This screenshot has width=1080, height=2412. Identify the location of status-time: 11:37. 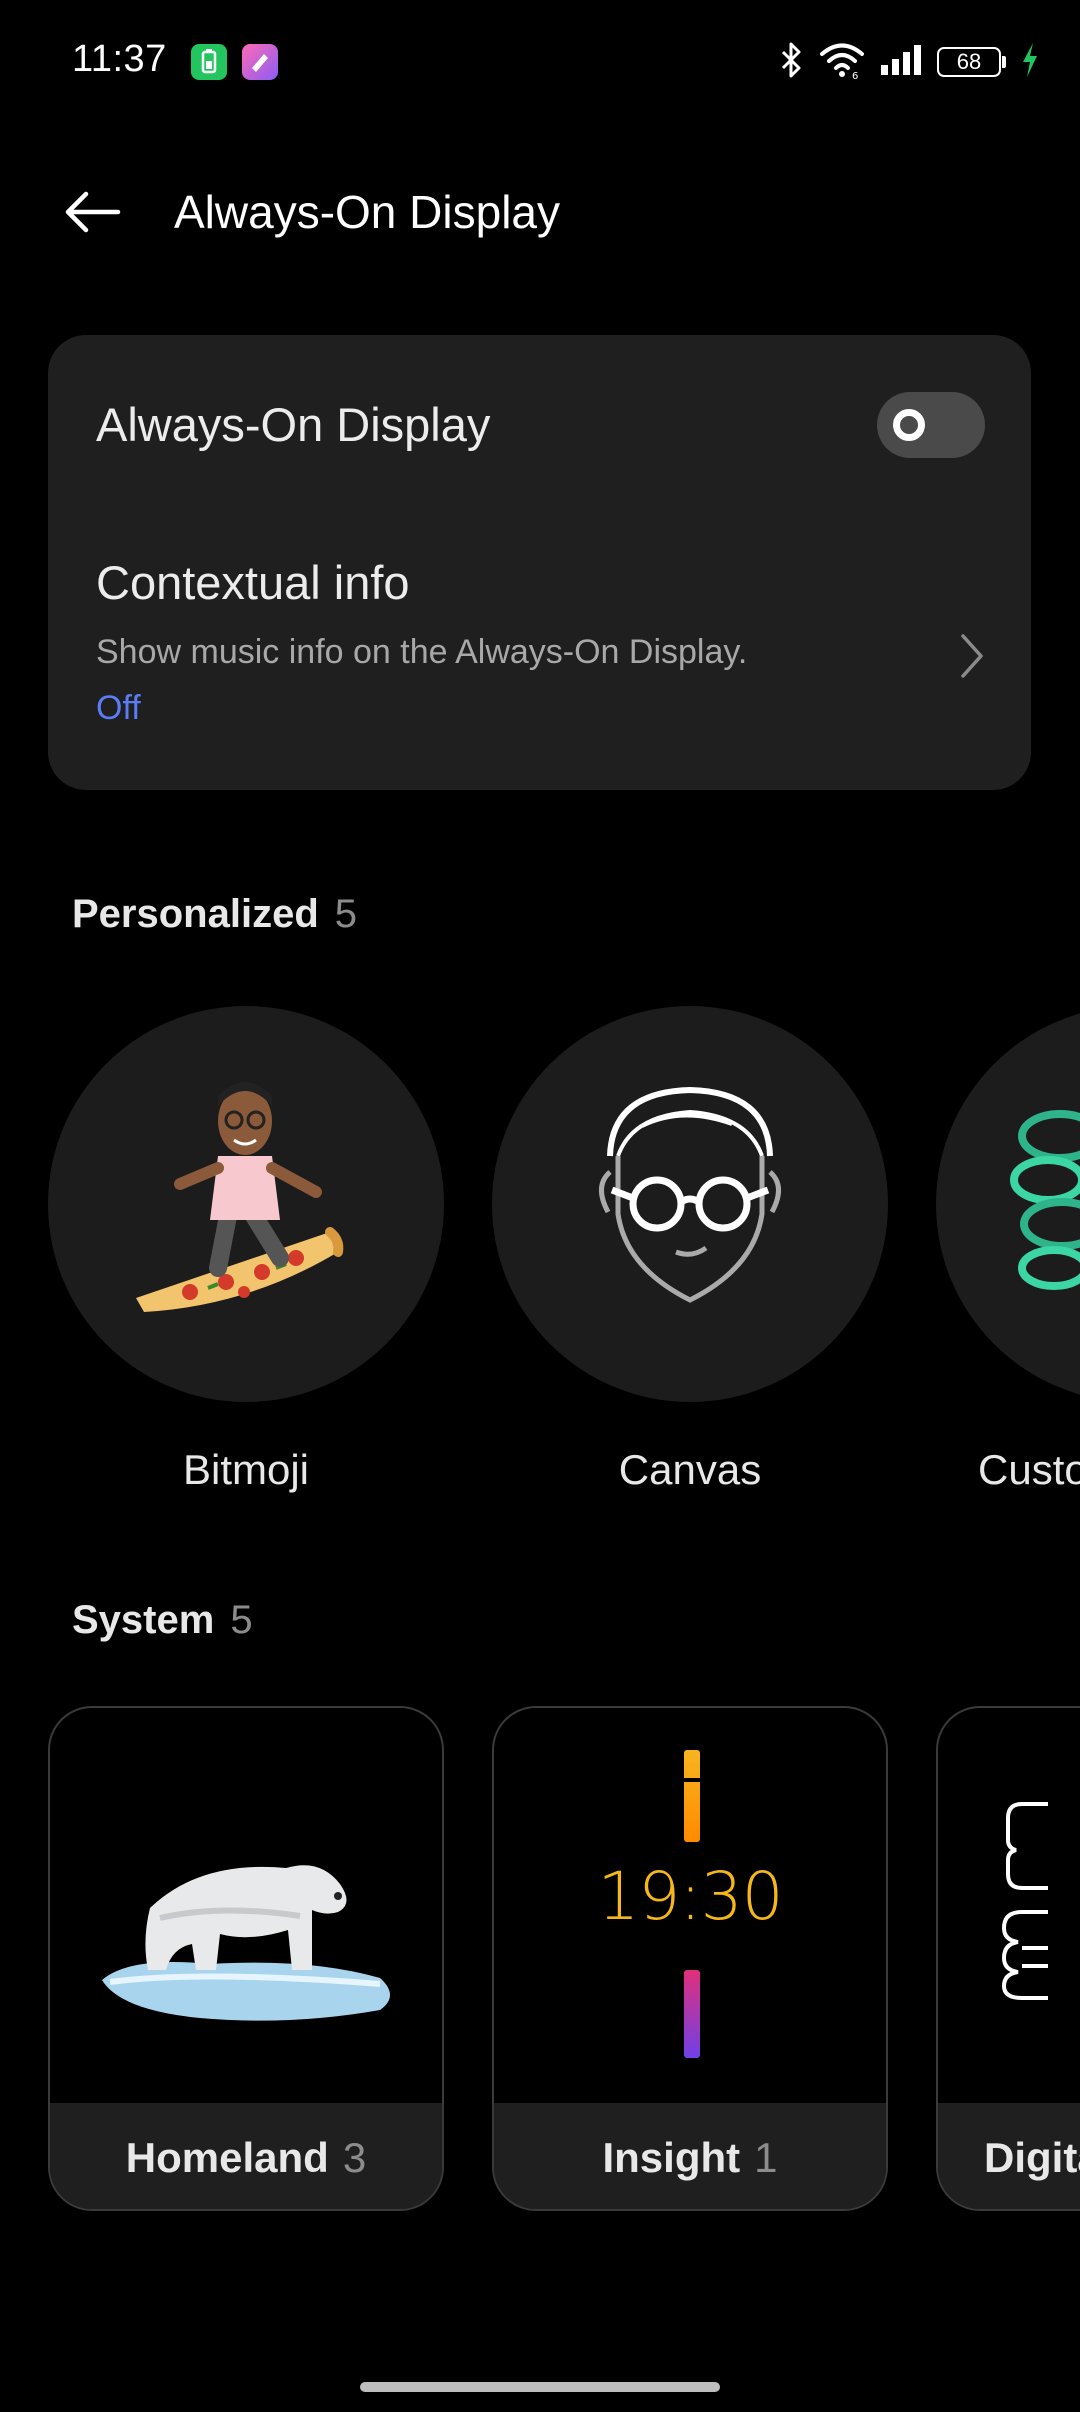
(119, 59).